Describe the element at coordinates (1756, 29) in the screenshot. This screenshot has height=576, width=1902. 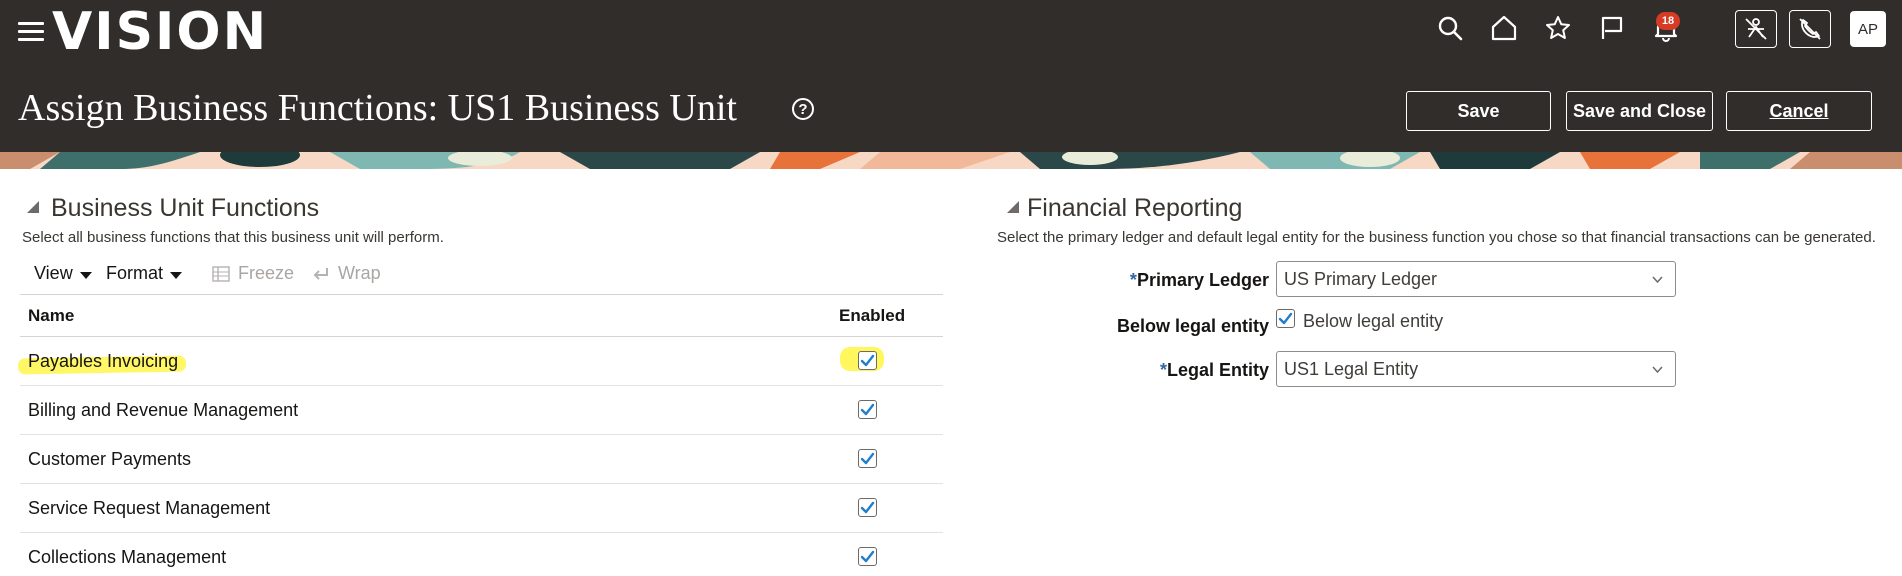
I see `accessibility-icon` at that location.